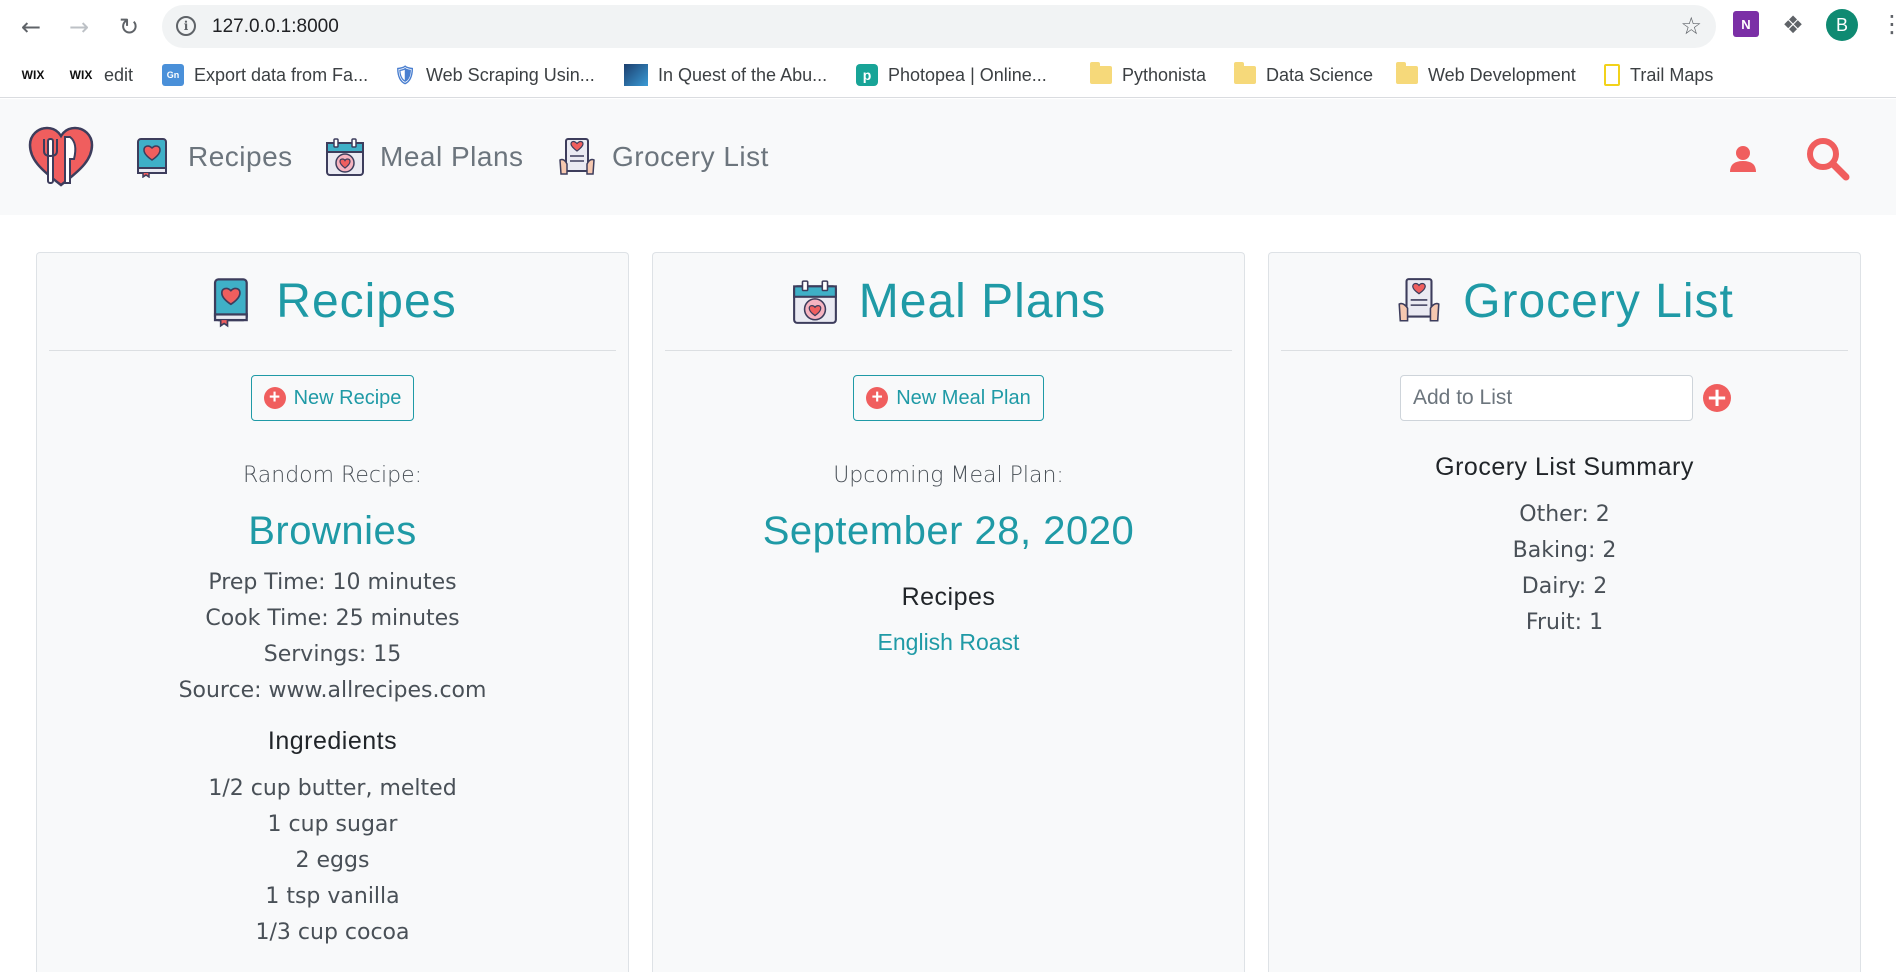  I want to click on plus-circle-icon: +, so click(877, 398).